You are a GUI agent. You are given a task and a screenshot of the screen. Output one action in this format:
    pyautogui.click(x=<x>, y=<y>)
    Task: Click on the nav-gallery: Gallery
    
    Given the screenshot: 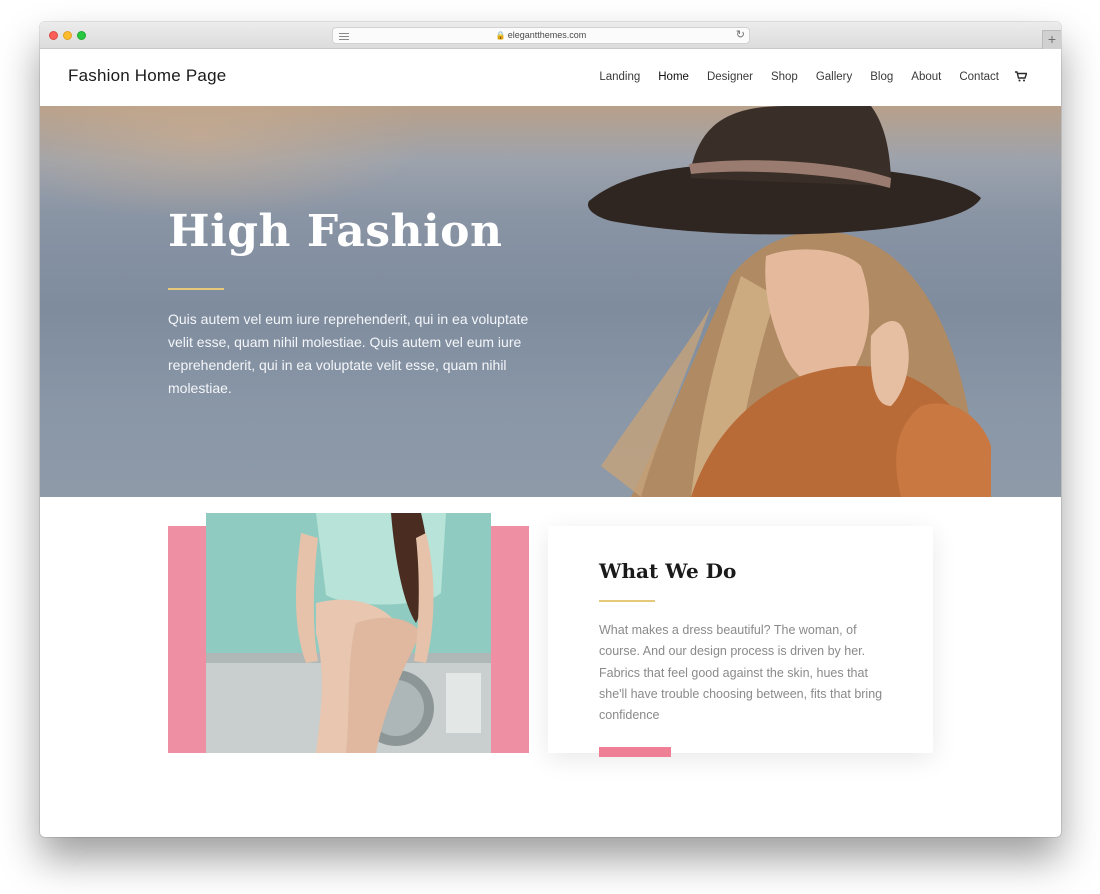 What is the action you would take?
    pyautogui.click(x=834, y=77)
    